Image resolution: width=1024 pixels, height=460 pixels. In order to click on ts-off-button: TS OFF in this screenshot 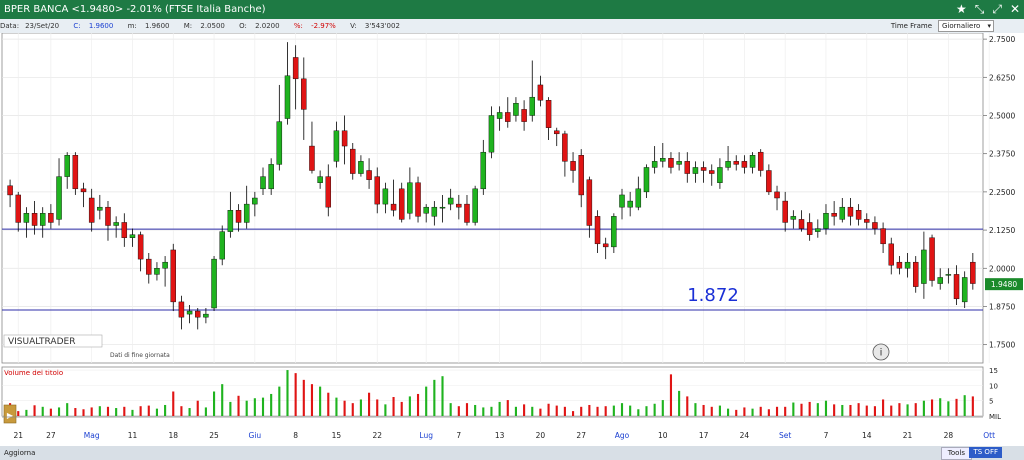, I will do `click(985, 452)`.